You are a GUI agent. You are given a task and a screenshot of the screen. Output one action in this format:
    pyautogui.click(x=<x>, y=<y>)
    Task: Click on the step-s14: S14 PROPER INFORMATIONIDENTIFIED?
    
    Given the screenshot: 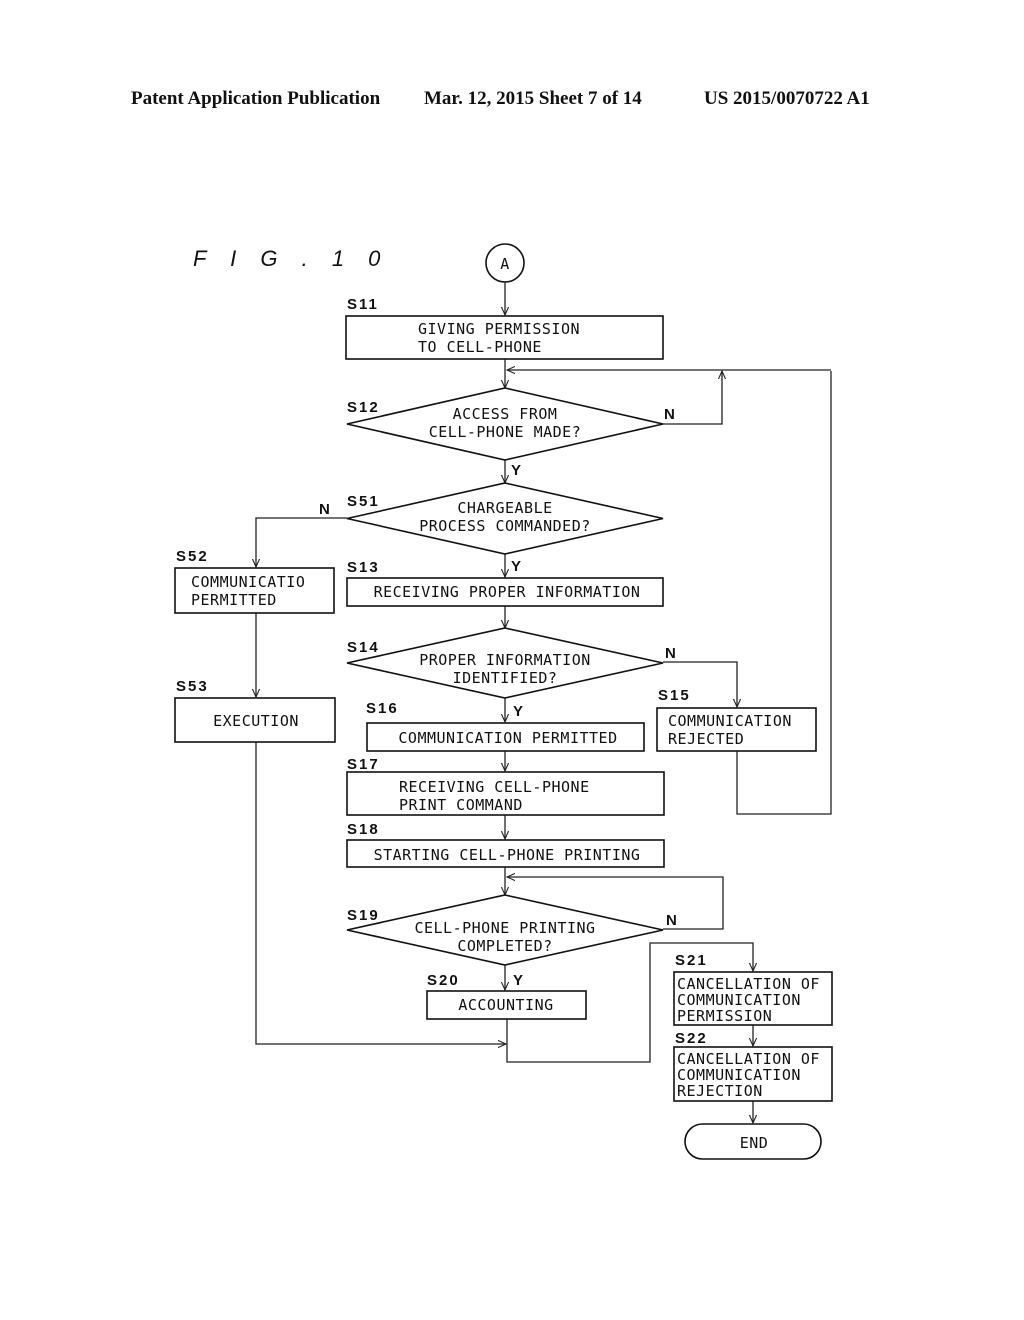 What is the action you would take?
    pyautogui.click(x=505, y=663)
    